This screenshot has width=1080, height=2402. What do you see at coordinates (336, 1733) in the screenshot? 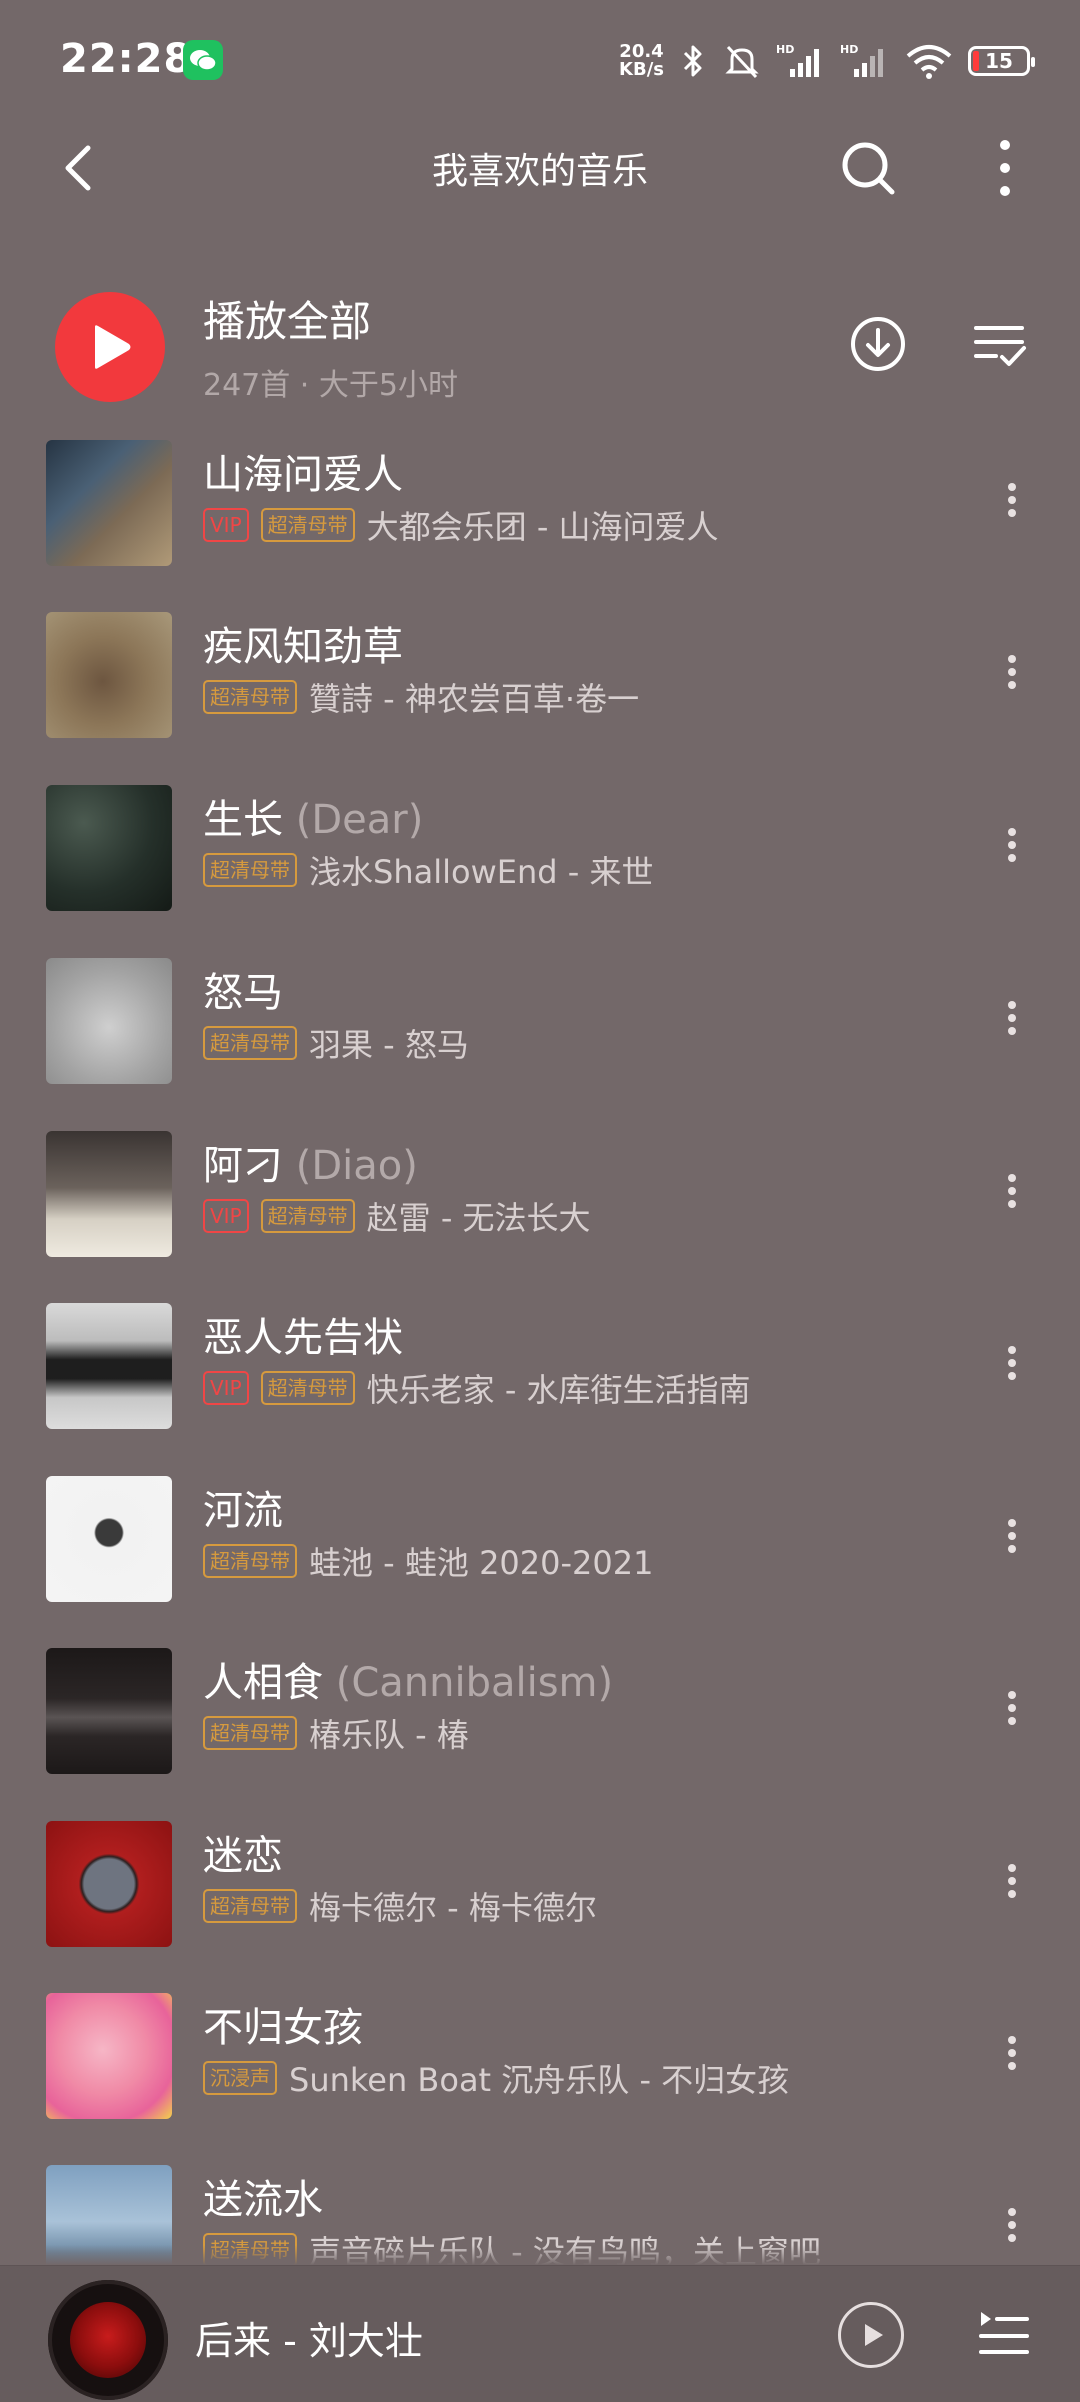
I see `song-meta: 超清母带 椿乐队 - 椿` at bounding box center [336, 1733].